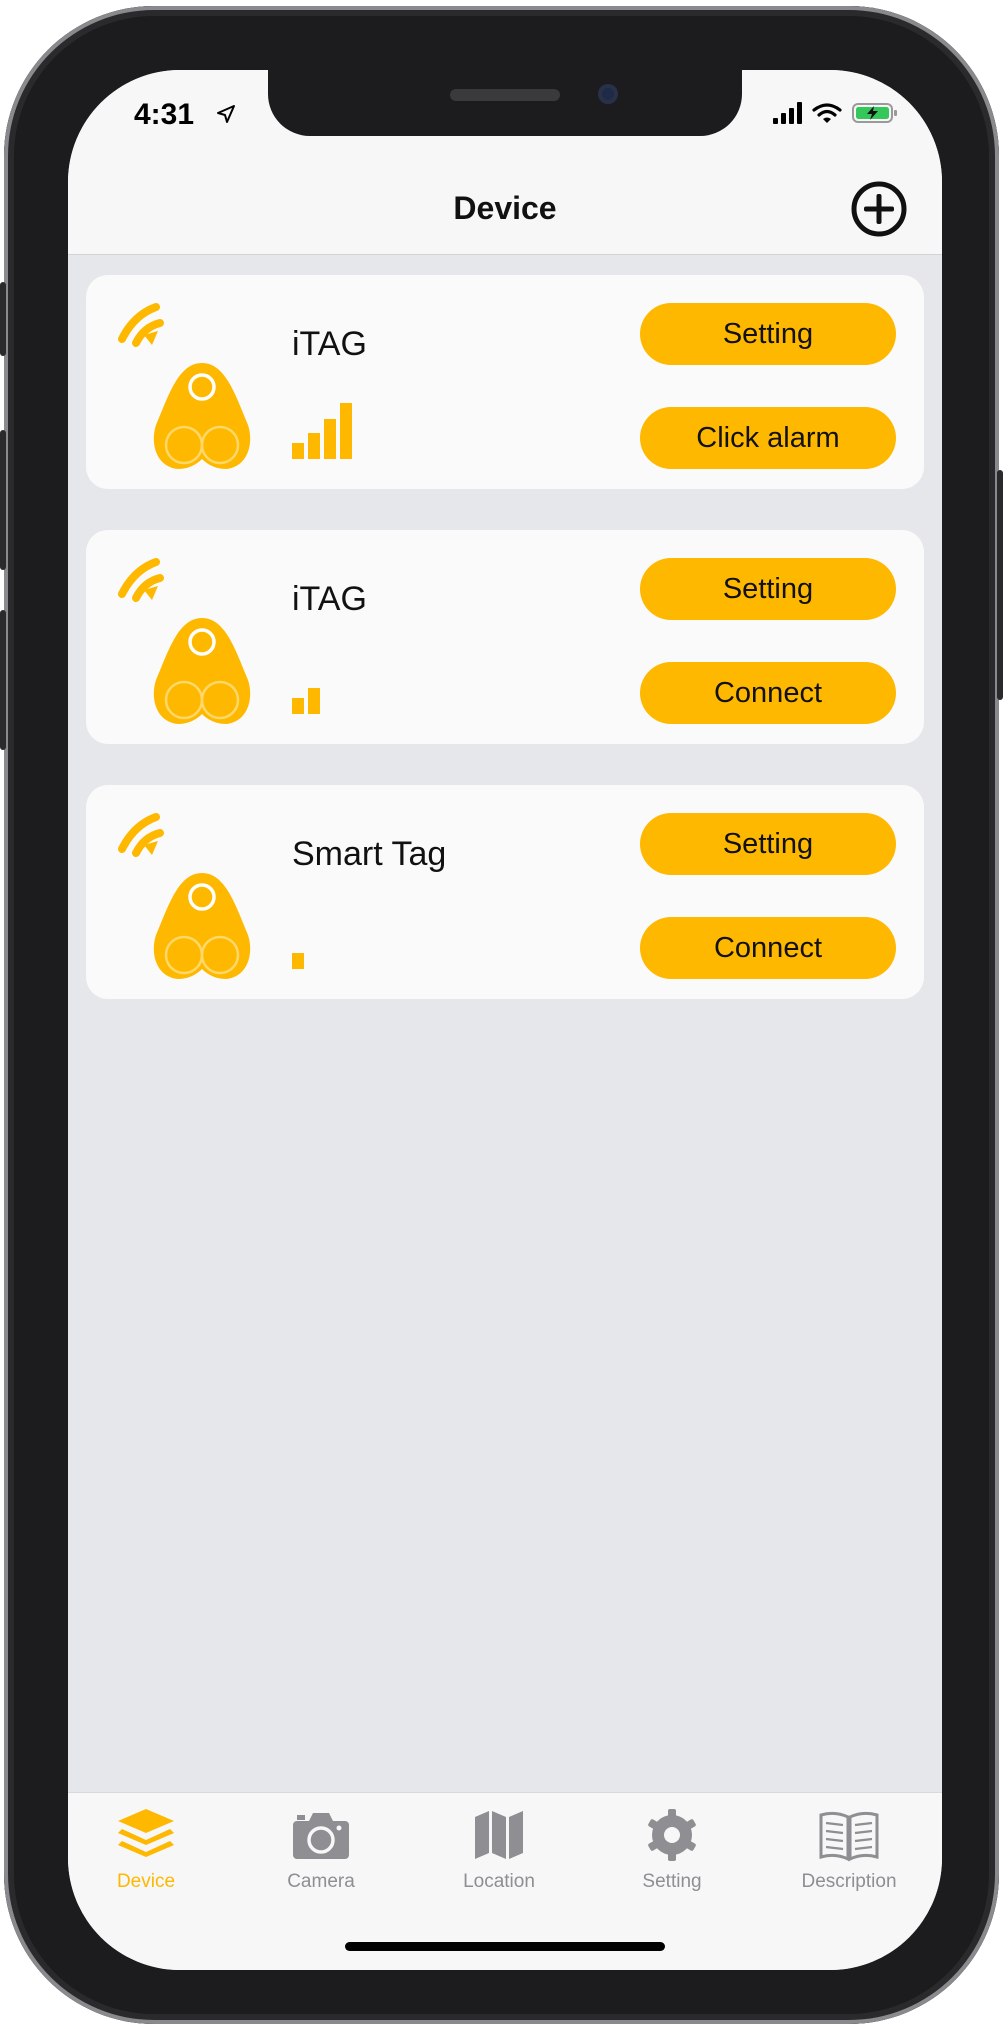 Image resolution: width=1003 pixels, height=2028 pixels. I want to click on device-card: Smart Tag Setting Connect, so click(505, 892).